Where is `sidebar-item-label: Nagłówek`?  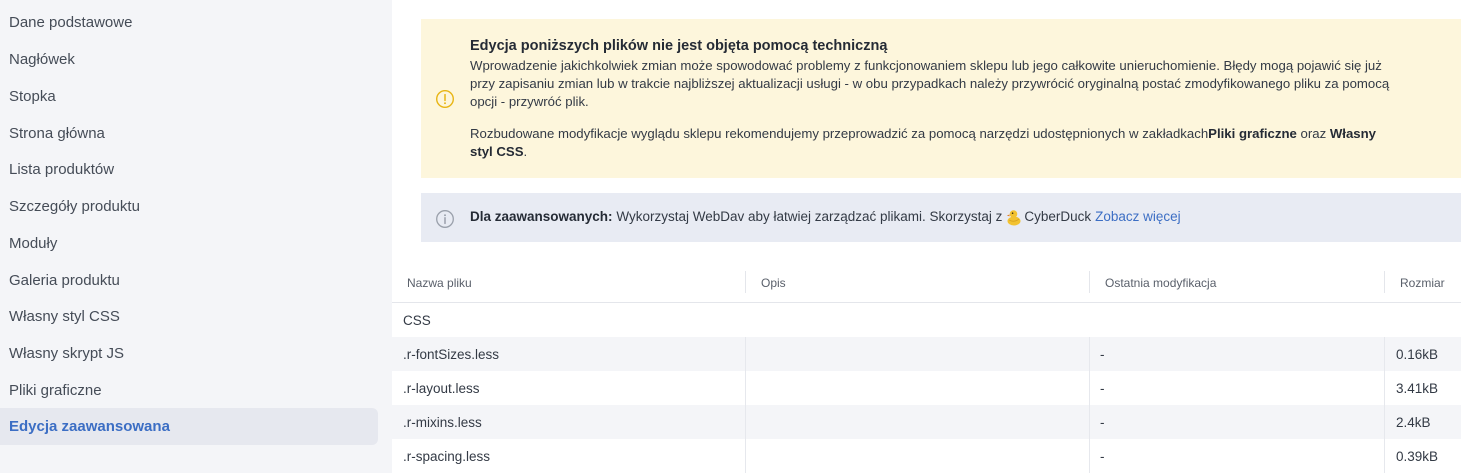
sidebar-item-label: Nagłówek is located at coordinates (42, 59).